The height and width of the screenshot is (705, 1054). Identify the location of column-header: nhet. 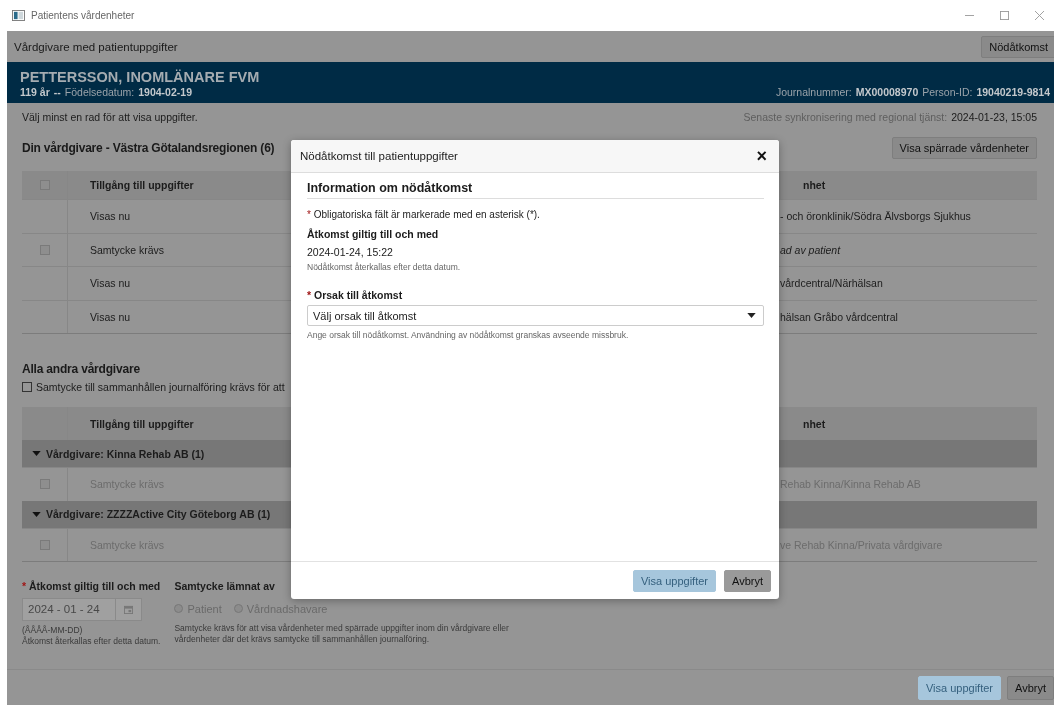
(908, 185).